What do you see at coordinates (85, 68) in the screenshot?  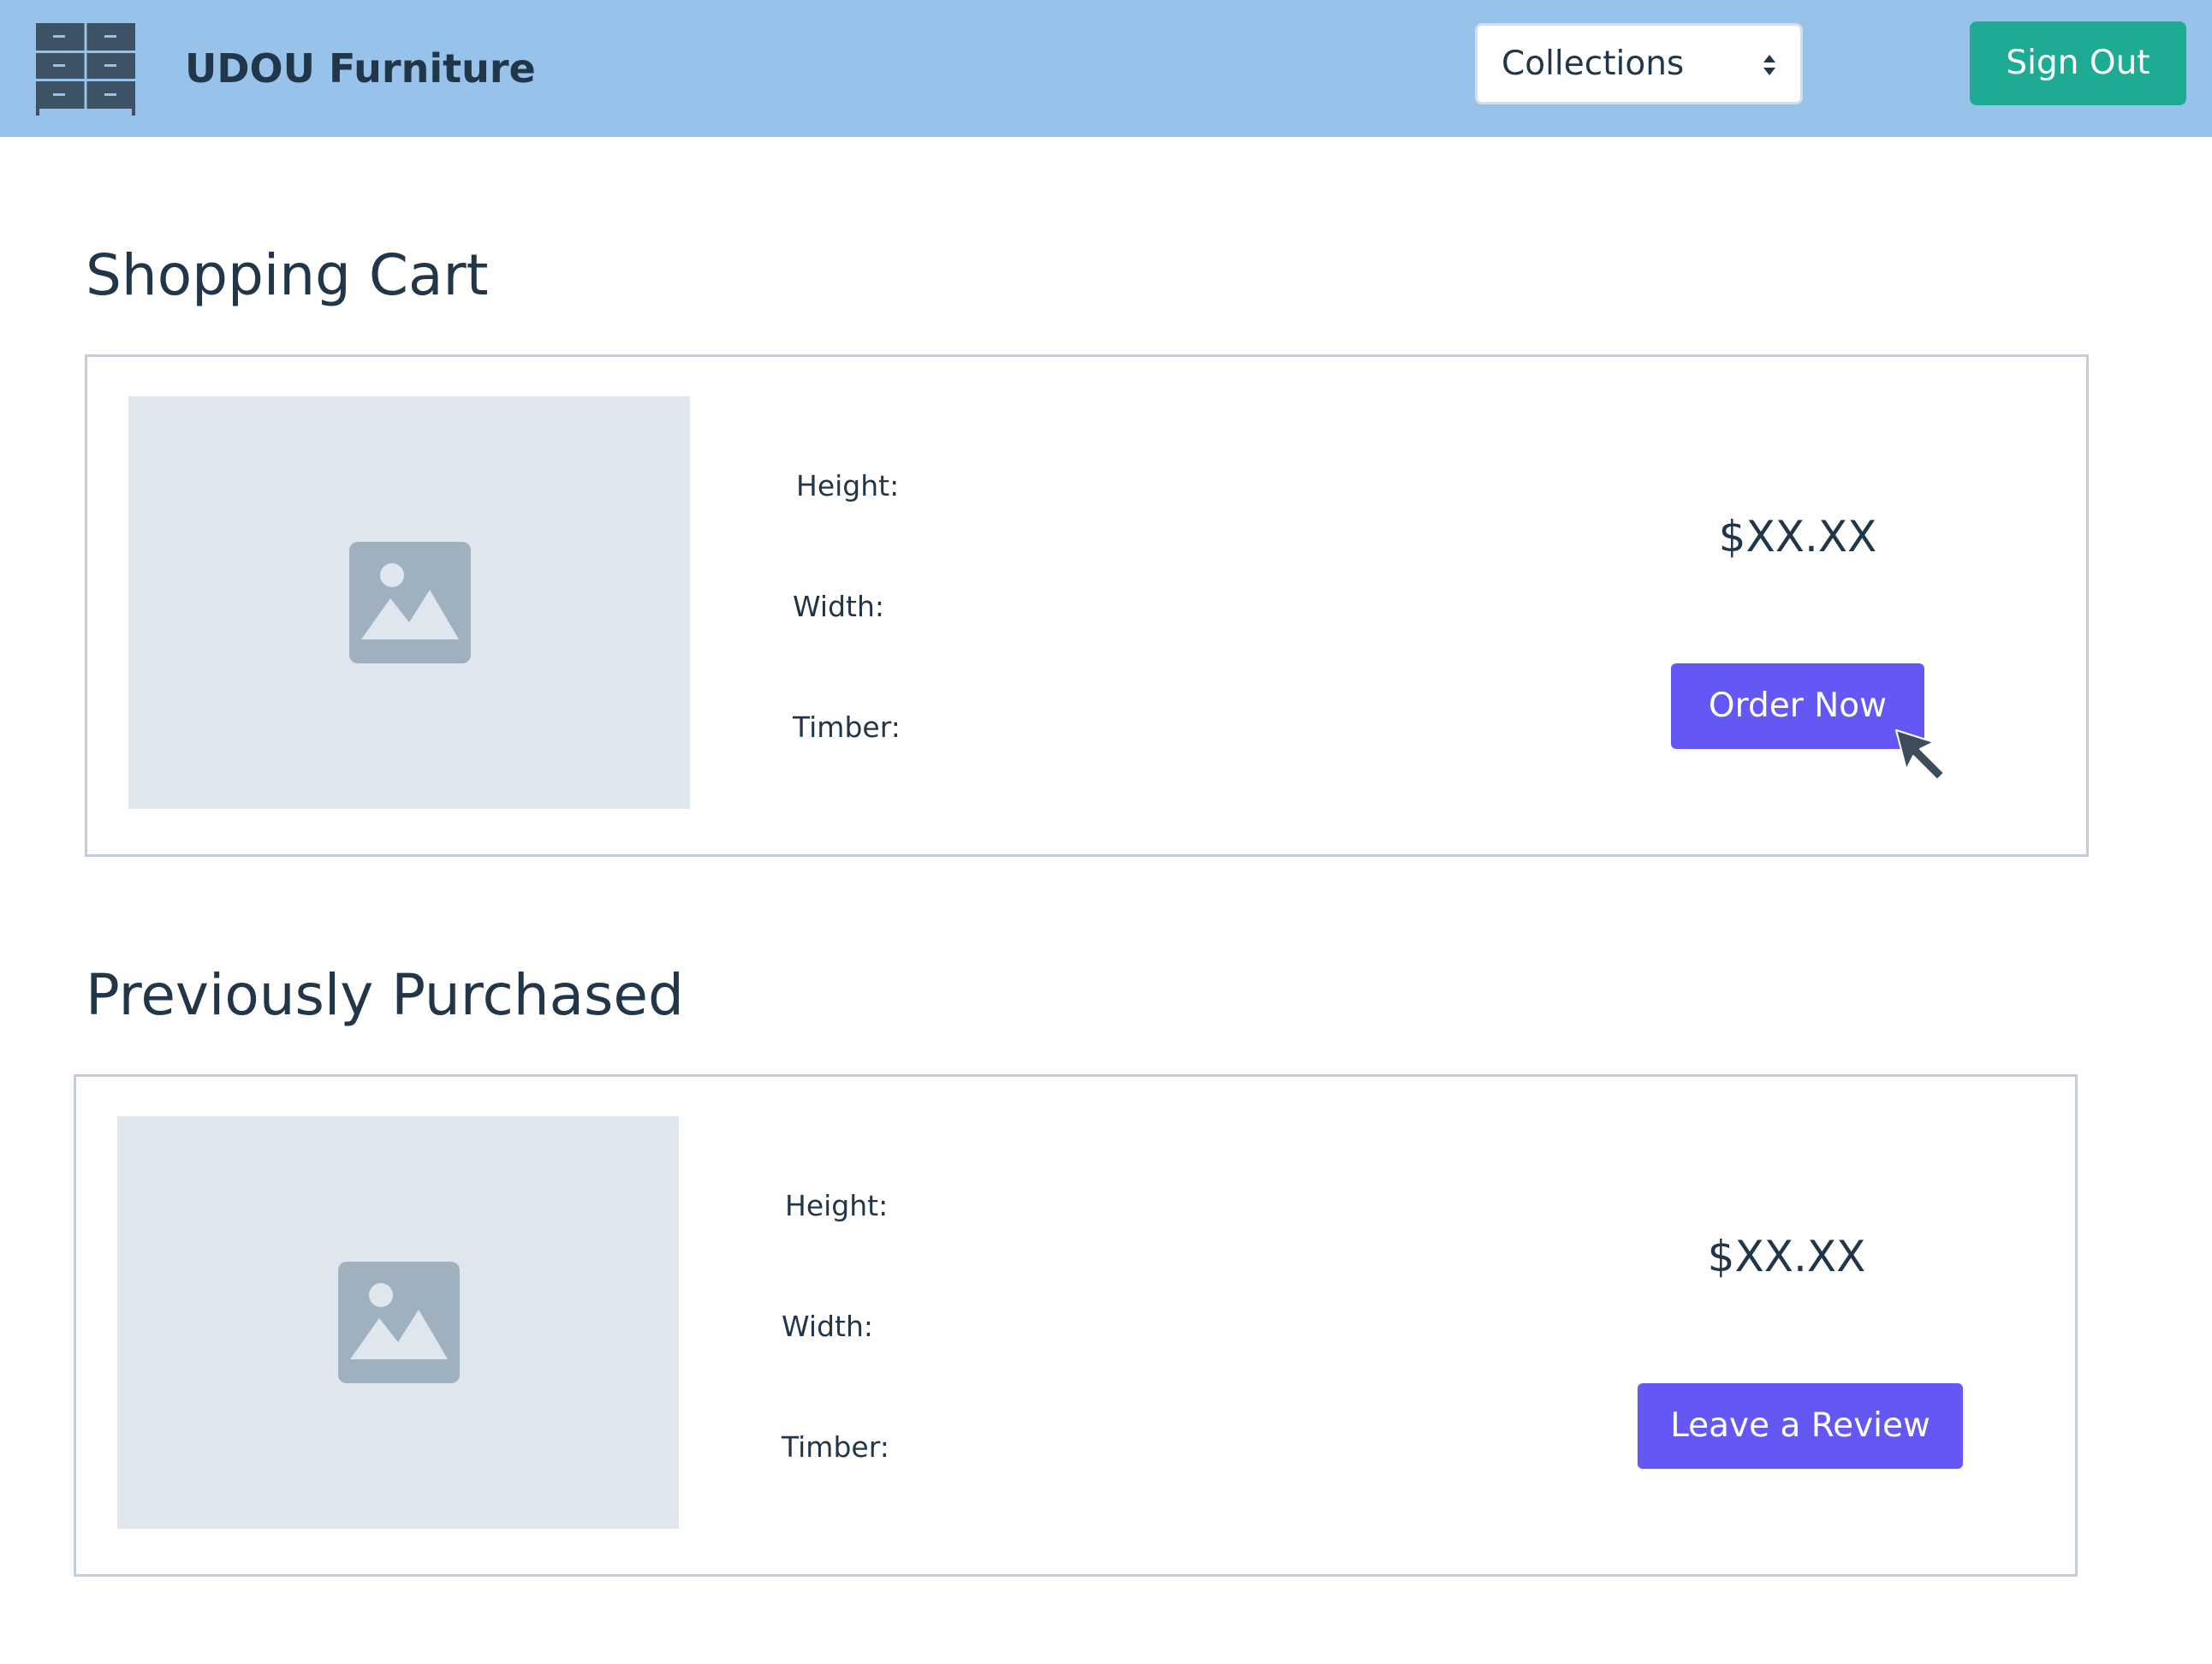 I see `cabinet-drawers-icon` at bounding box center [85, 68].